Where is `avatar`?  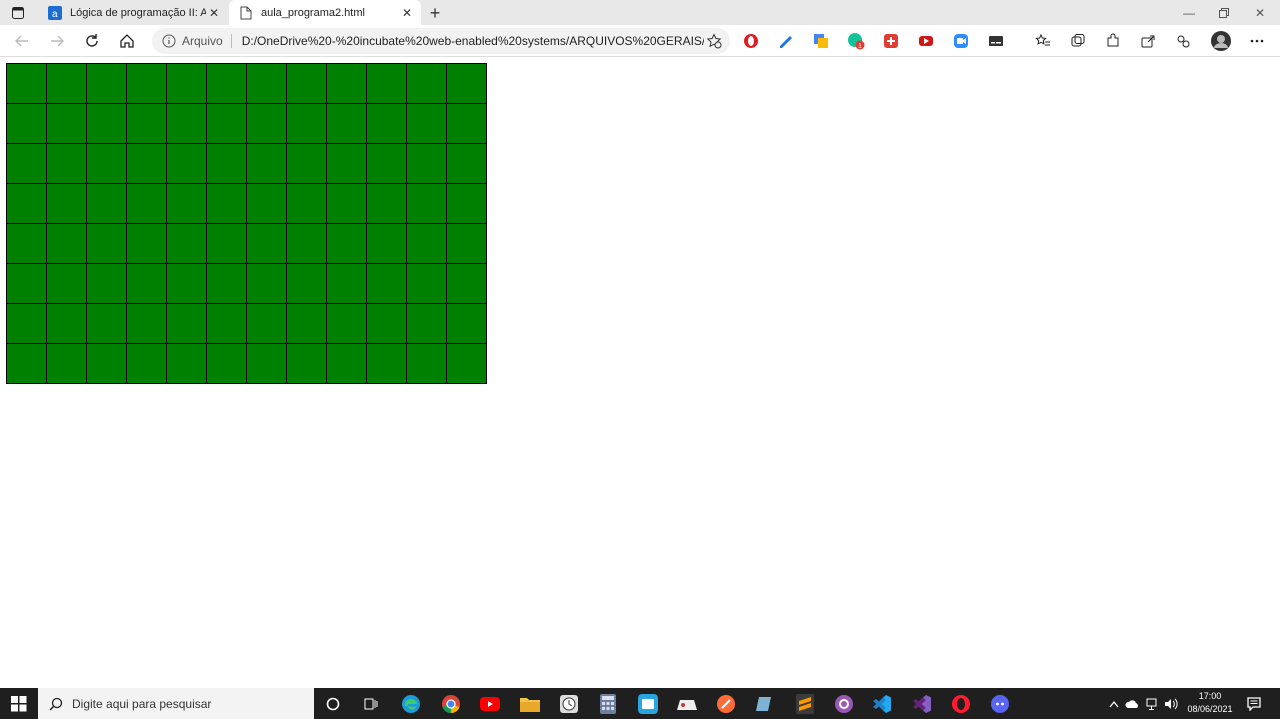
avatar is located at coordinates (1221, 41).